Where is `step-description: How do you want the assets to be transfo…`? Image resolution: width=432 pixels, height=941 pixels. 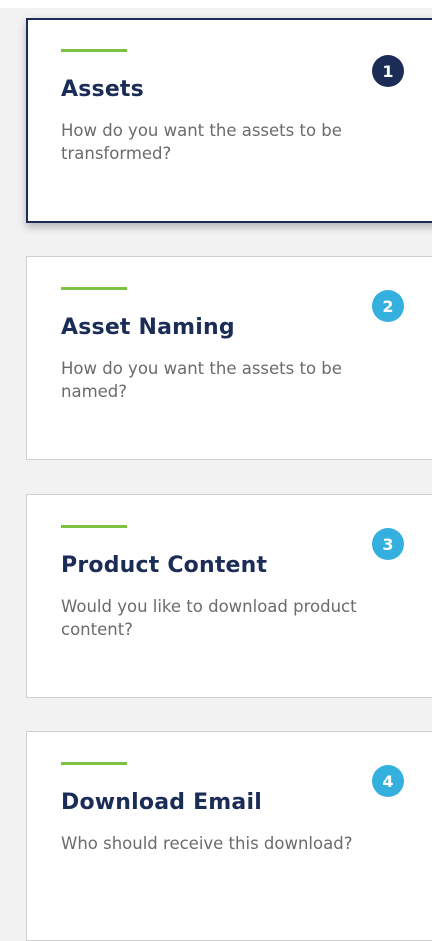 step-description: How do you want the assets to be transfo… is located at coordinates (201, 142).